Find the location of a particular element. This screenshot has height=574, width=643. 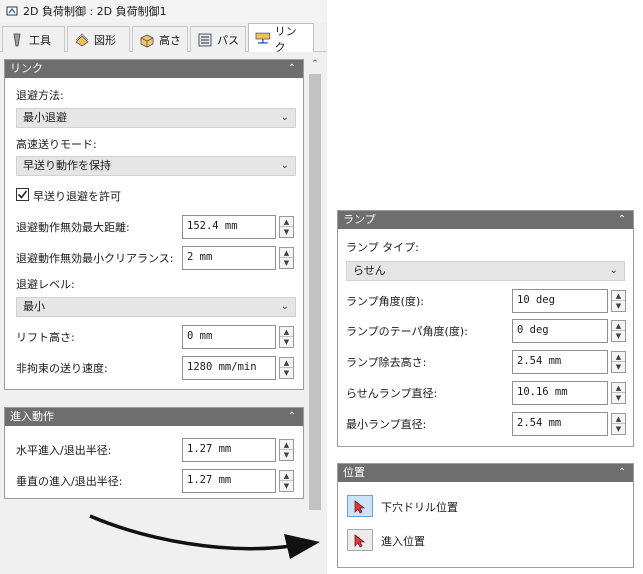

vertical-scrollbar: ⌃ is located at coordinates (315, 284).